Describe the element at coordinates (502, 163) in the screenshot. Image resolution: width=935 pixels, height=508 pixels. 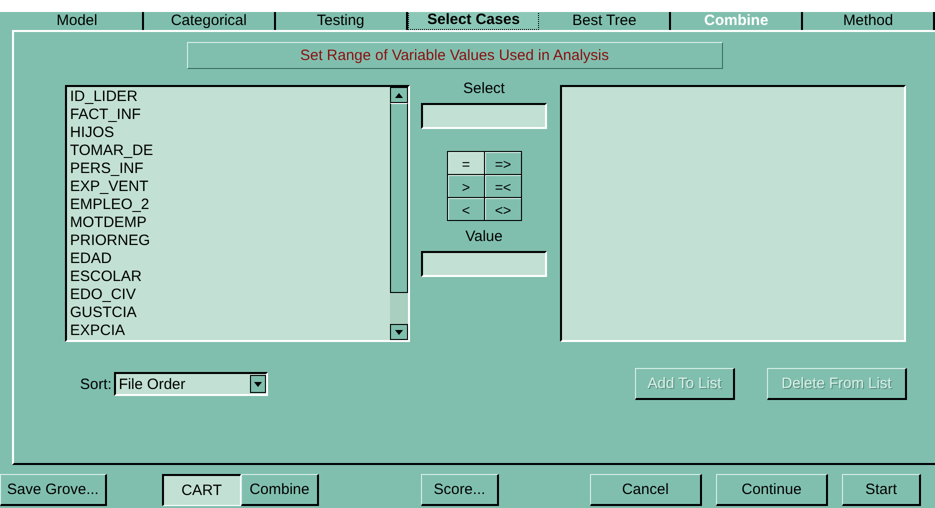
I see `operator-button: =>` at that location.